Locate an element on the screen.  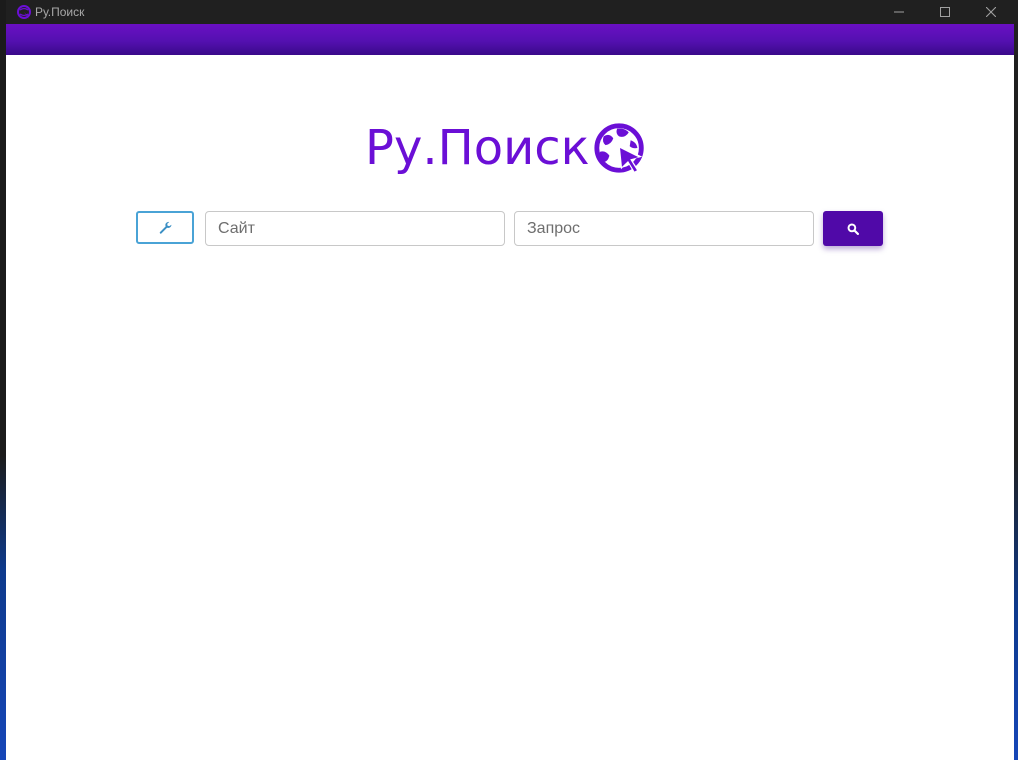
minimize-icon is located at coordinates (899, 12).